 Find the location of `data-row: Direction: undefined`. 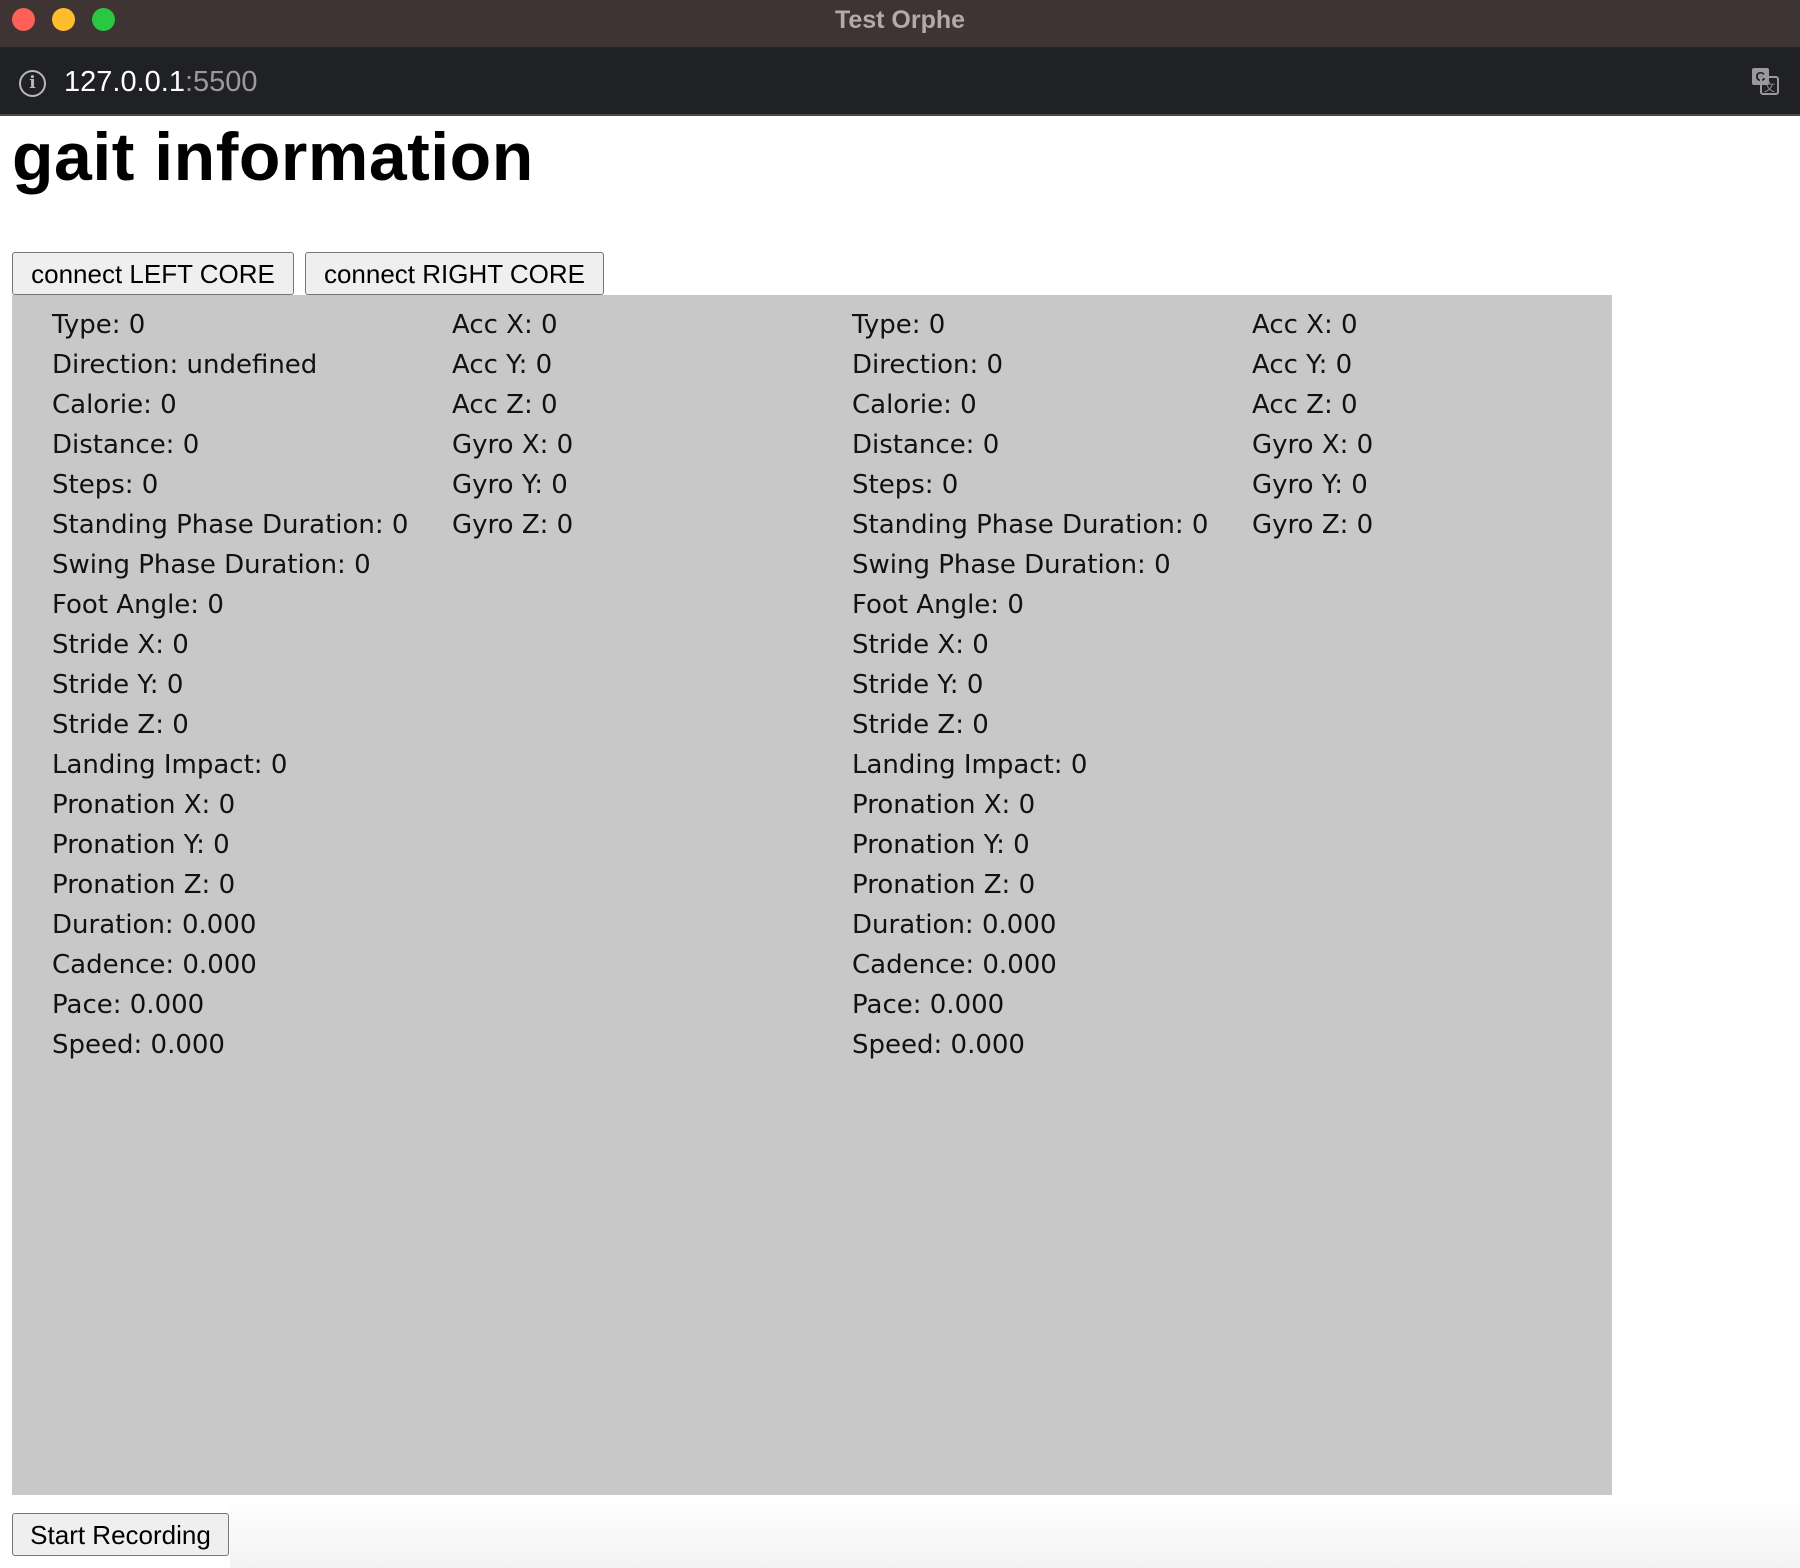

data-row: Direction: undefined is located at coordinates (185, 365).